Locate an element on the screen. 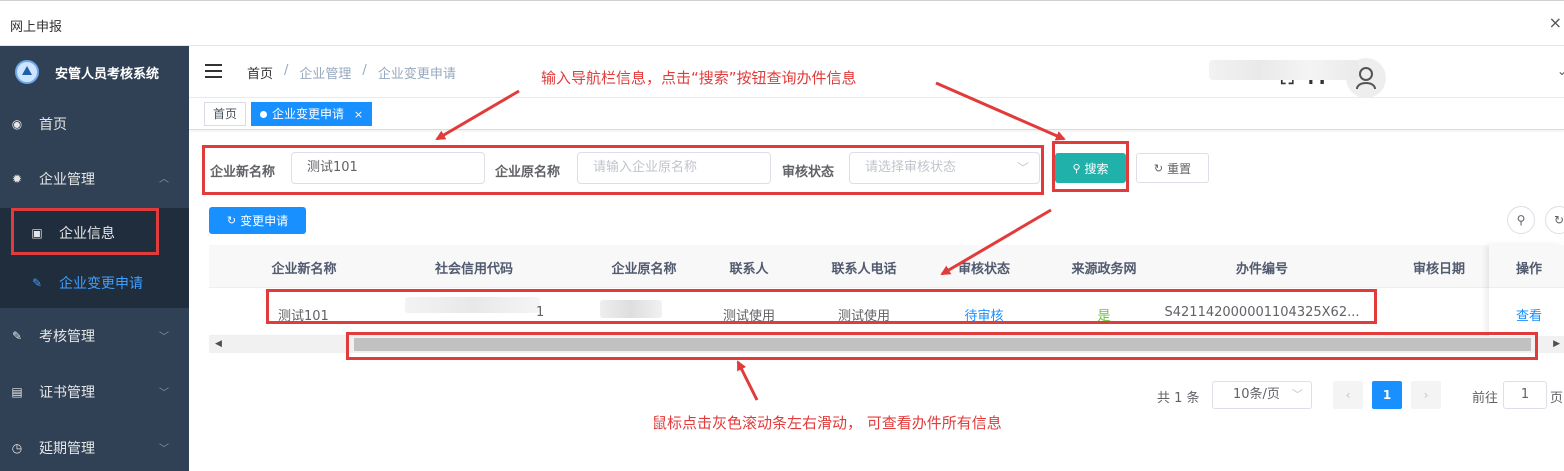 Image resolution: width=1564 pixels, height=471 pixels. change-apply-button: ↻ 变更申请 is located at coordinates (257, 220).